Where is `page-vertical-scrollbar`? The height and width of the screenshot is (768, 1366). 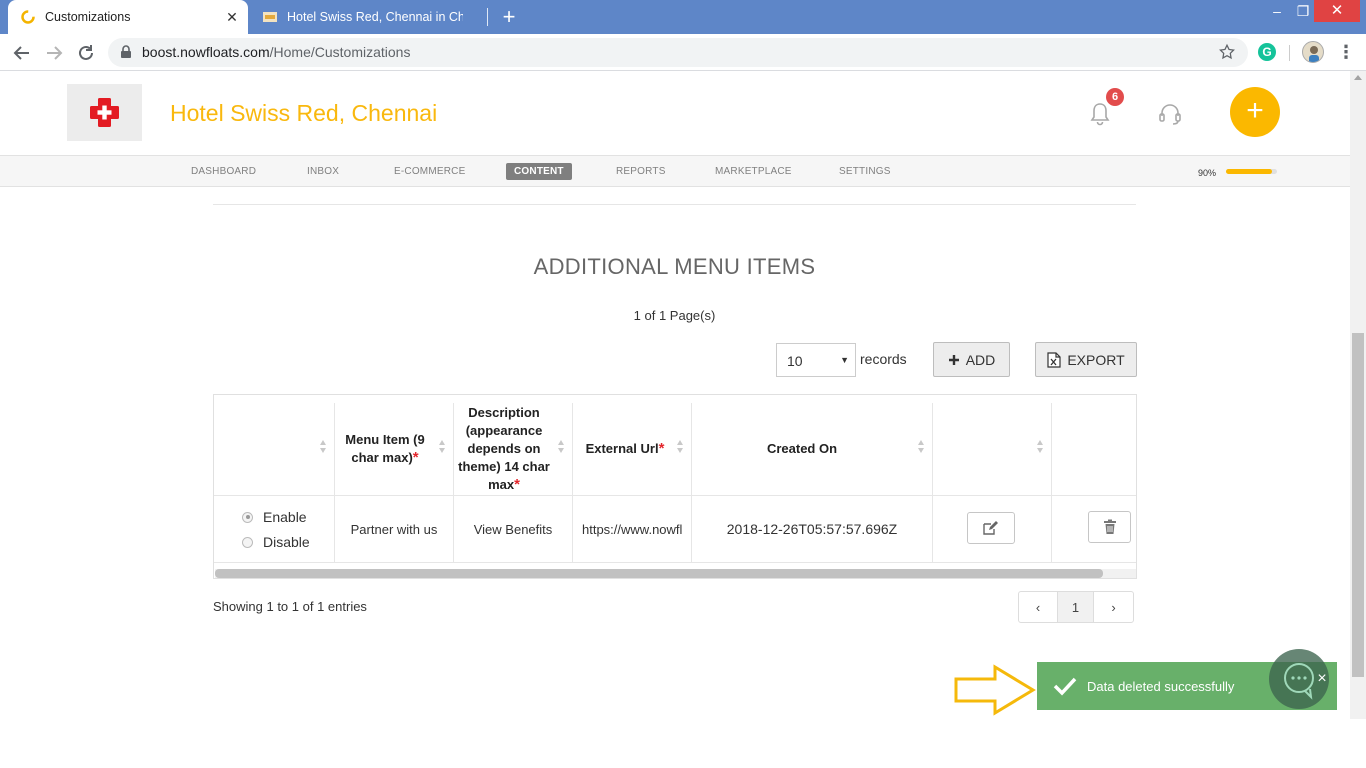
page-vertical-scrollbar is located at coordinates (1358, 395).